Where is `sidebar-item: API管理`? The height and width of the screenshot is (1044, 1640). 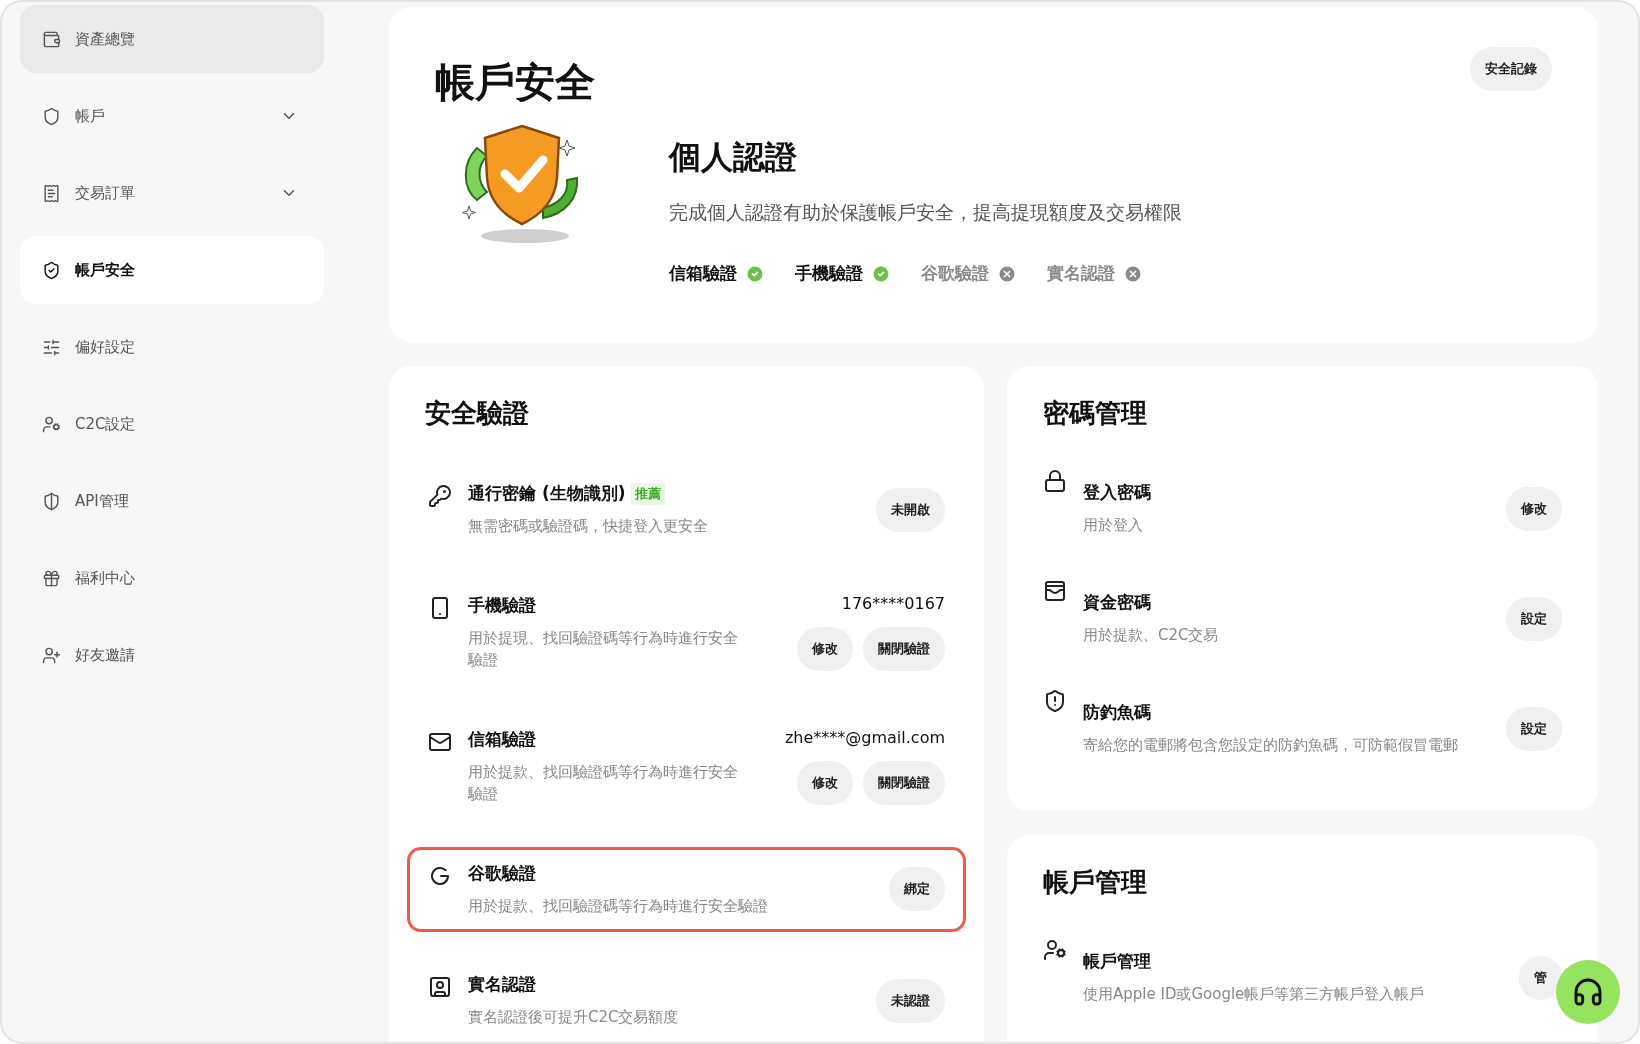
sidebar-item: API管理 is located at coordinates (172, 501).